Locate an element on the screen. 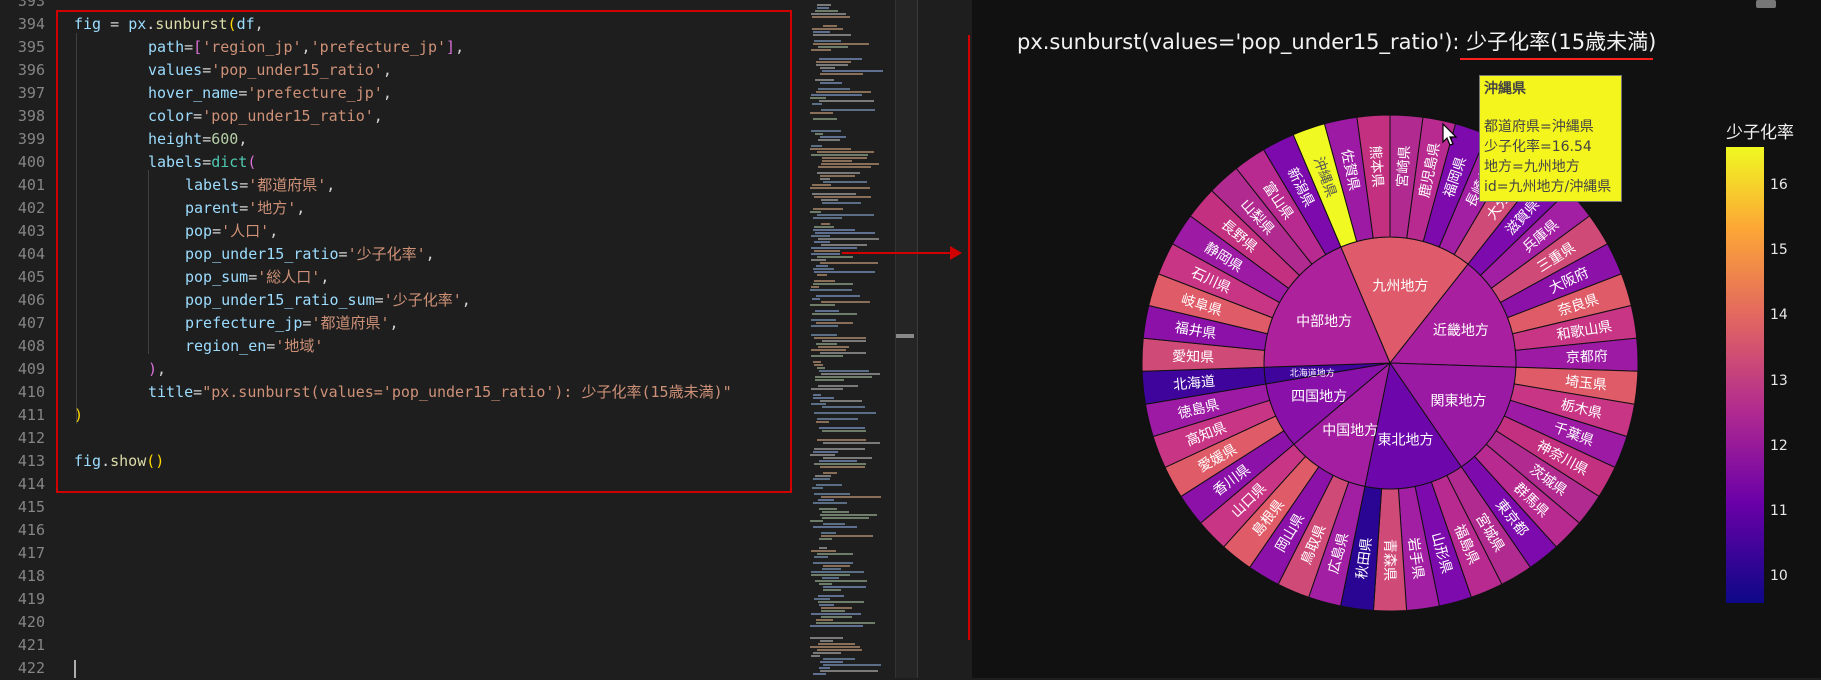 The height and width of the screenshot is (680, 1821). sunburst-region-label: 中国地方 is located at coordinates (1350, 431).